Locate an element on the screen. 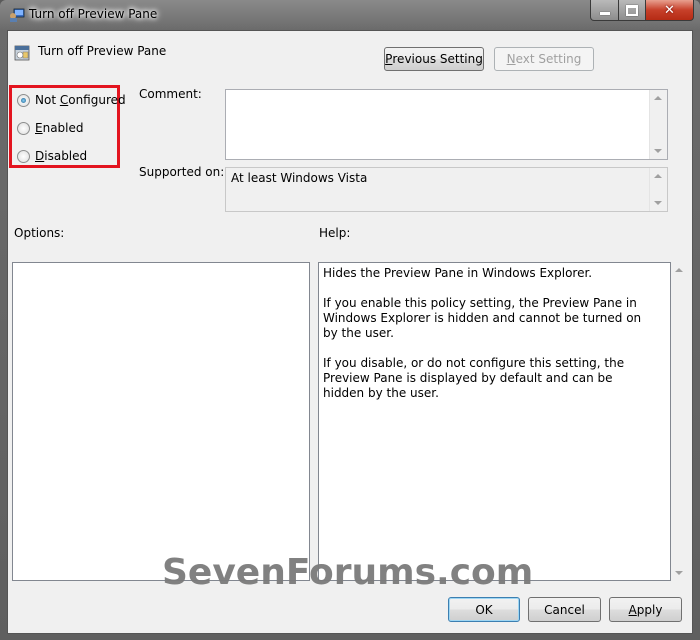  previous-accel: P is located at coordinates (389, 59).